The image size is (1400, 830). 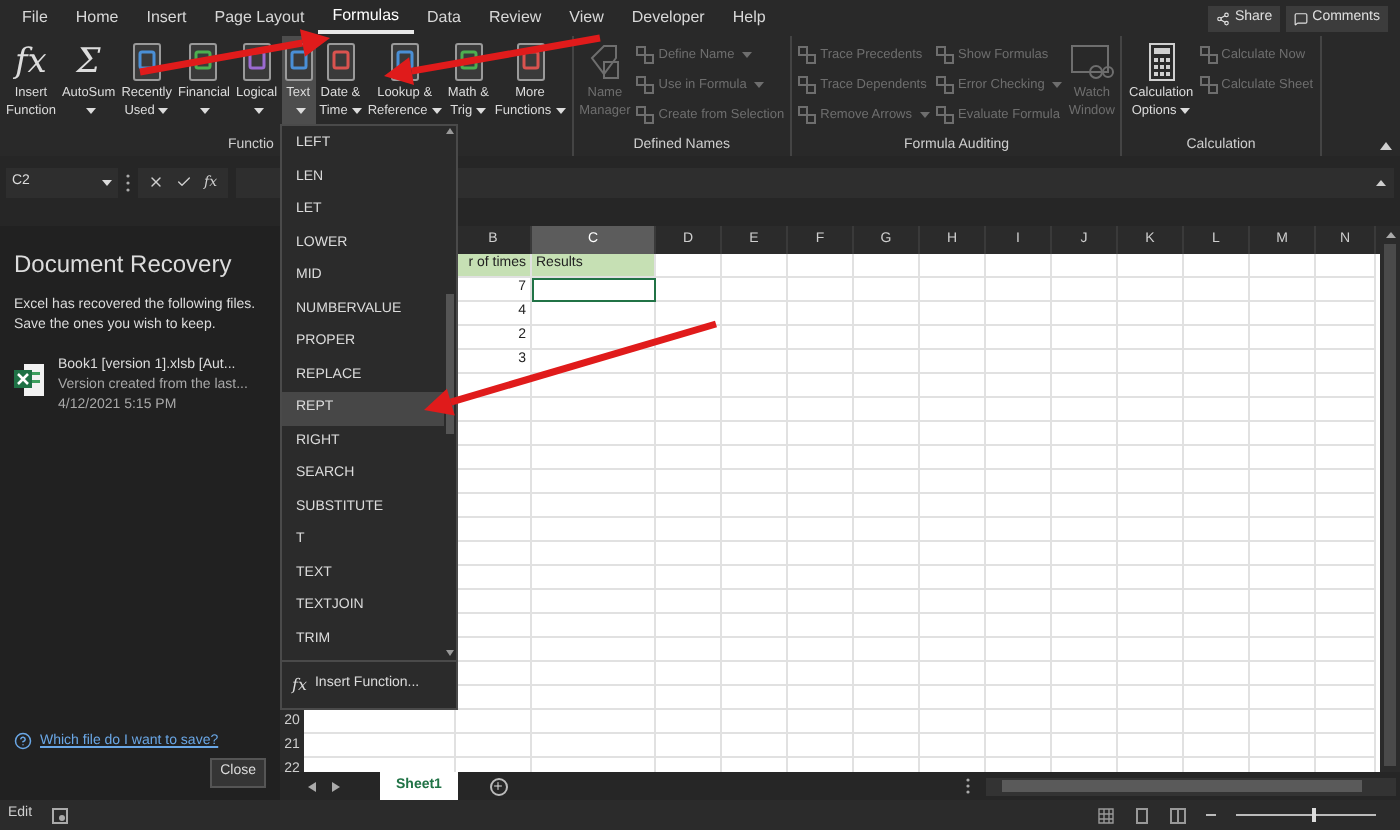 I want to click on calculator-icon, so click(x=1161, y=62).